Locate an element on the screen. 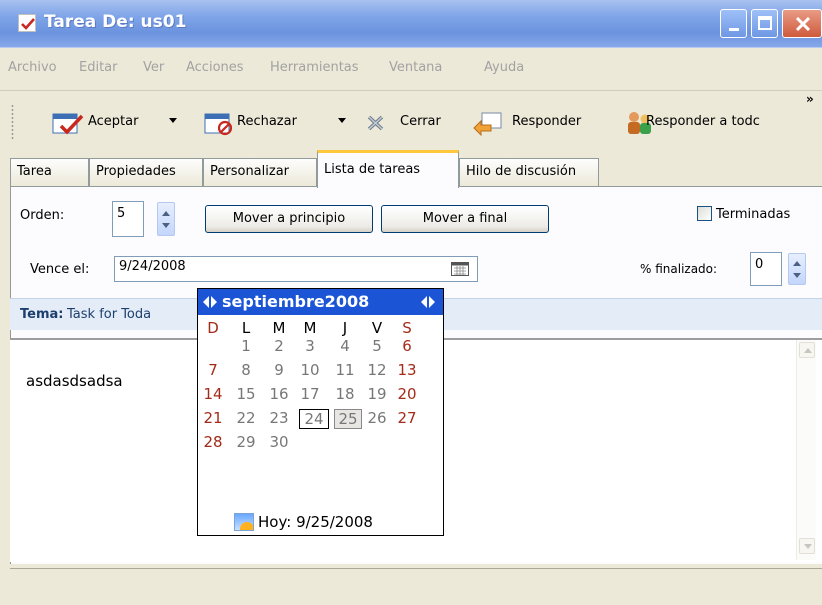  menu-ayuda: Ayuda is located at coordinates (504, 67).